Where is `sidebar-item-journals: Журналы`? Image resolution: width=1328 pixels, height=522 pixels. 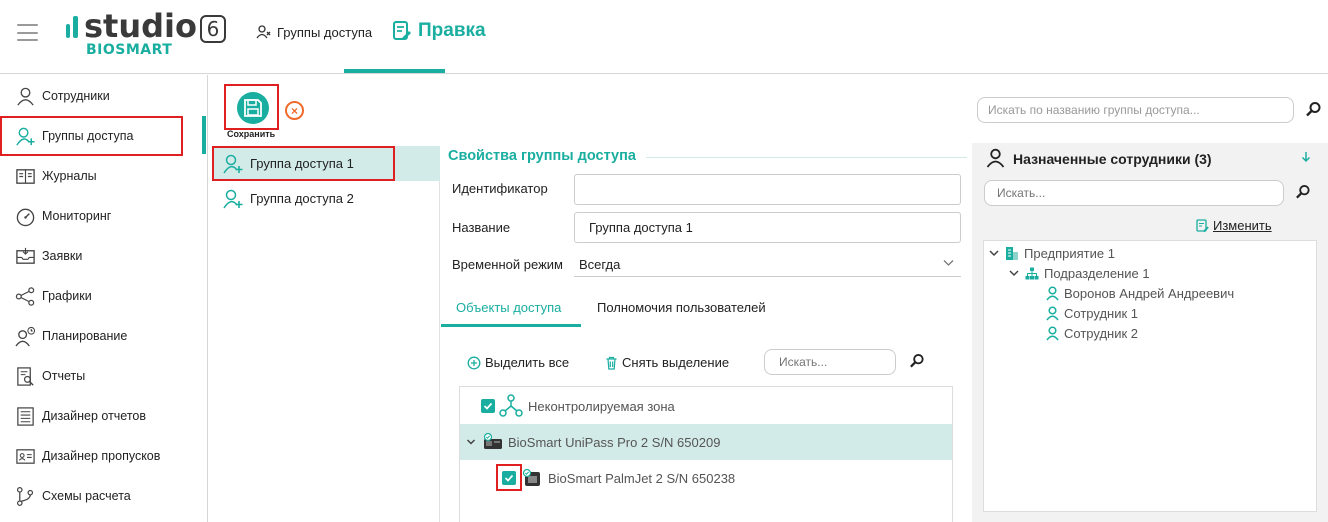
sidebar-item-journals: Журналы is located at coordinates (103, 176).